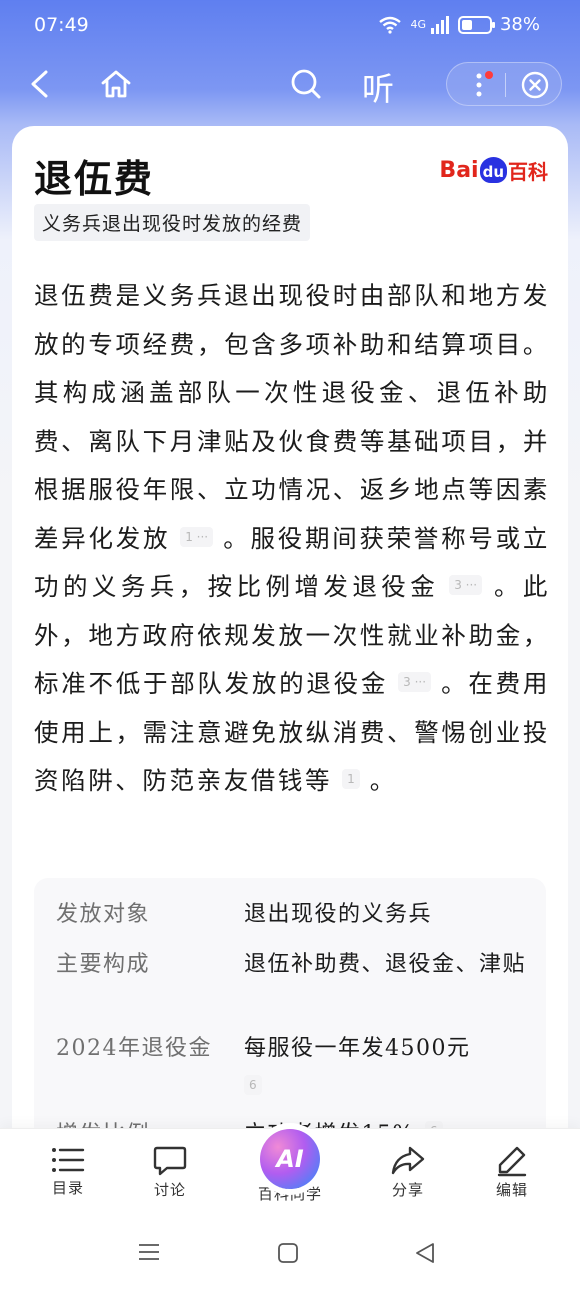 The width and height of the screenshot is (580, 1289). I want to click on more-button, so click(476, 85).